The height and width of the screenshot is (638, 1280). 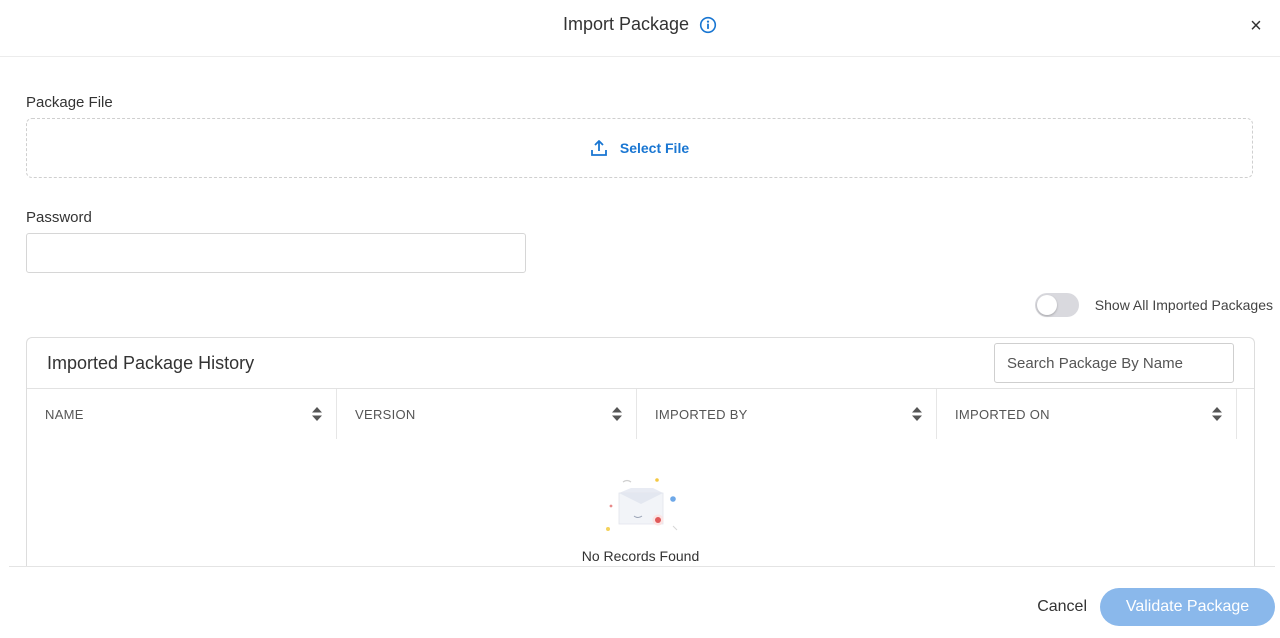 I want to click on search-package-input, so click(x=1114, y=363).